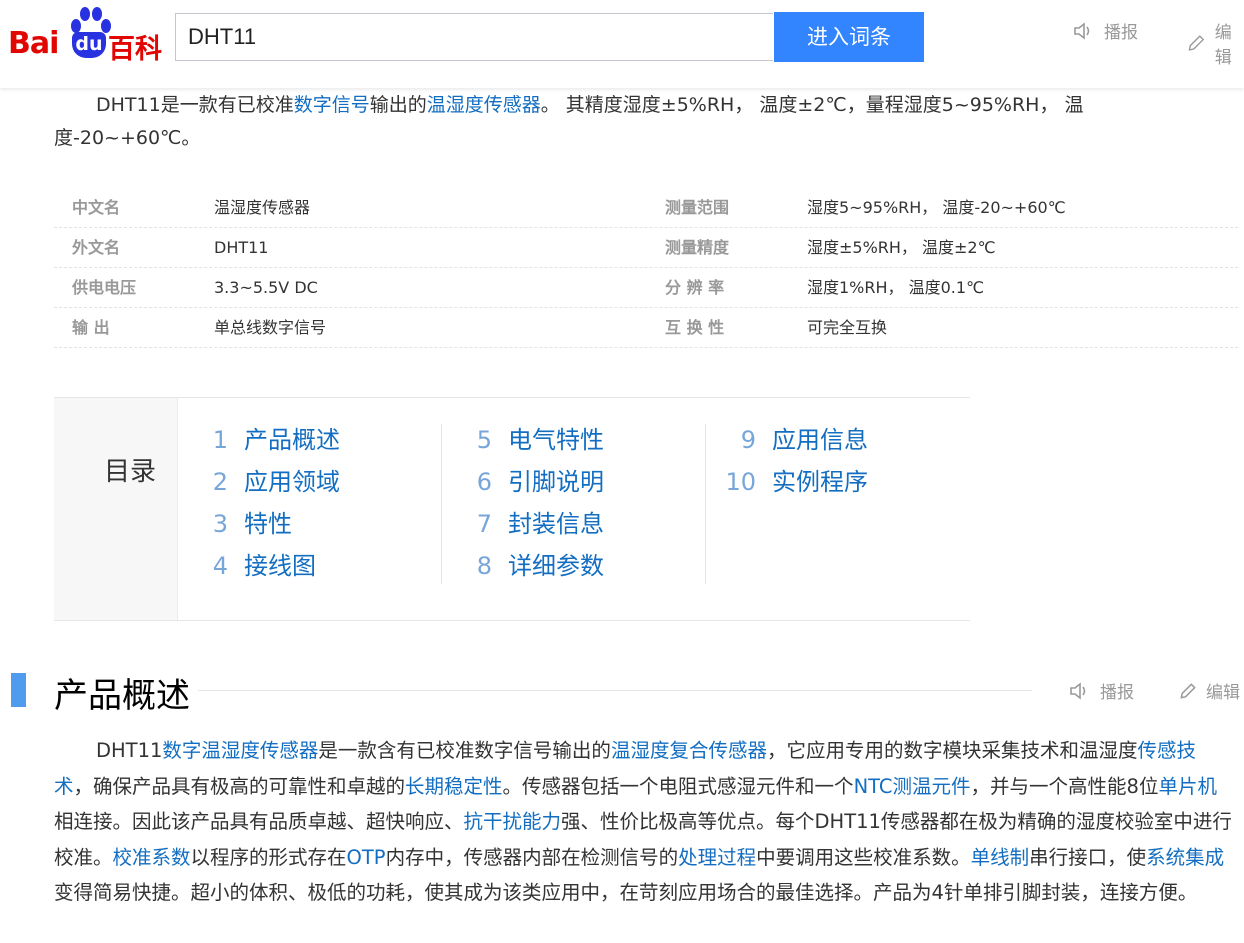 Image resolution: width=1244 pixels, height=943 pixels. I want to click on catalog-header: 目录, so click(116, 509).